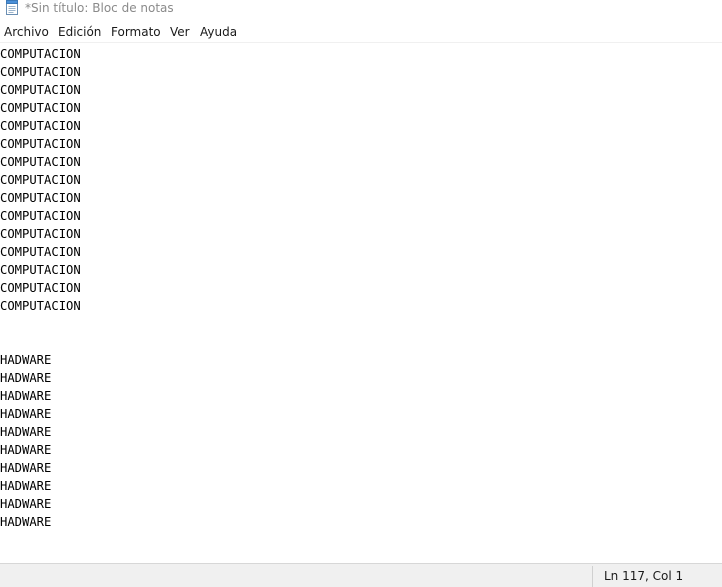  I want to click on status-bar: Ln 117, Col 1, so click(361, 575).